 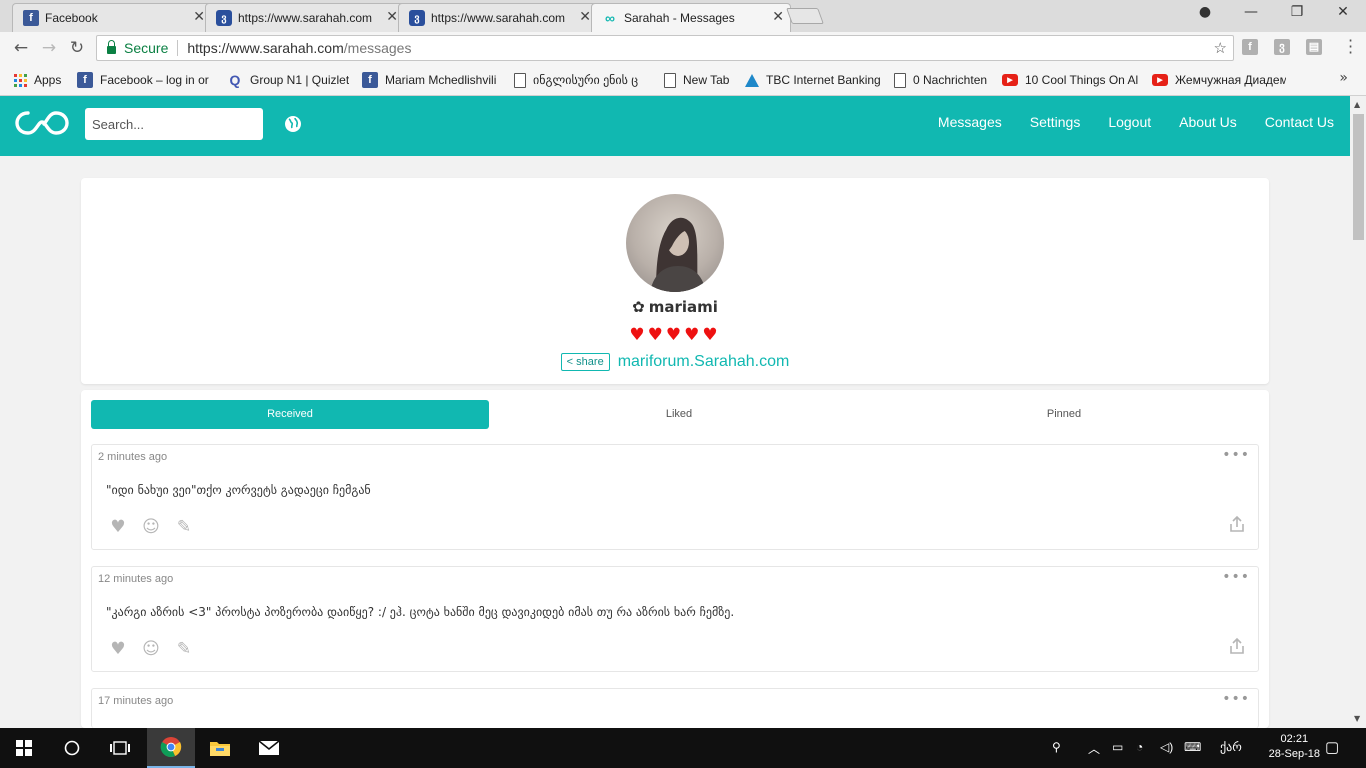 What do you see at coordinates (235, 80) in the screenshot?
I see `quizlet-icon: Q` at bounding box center [235, 80].